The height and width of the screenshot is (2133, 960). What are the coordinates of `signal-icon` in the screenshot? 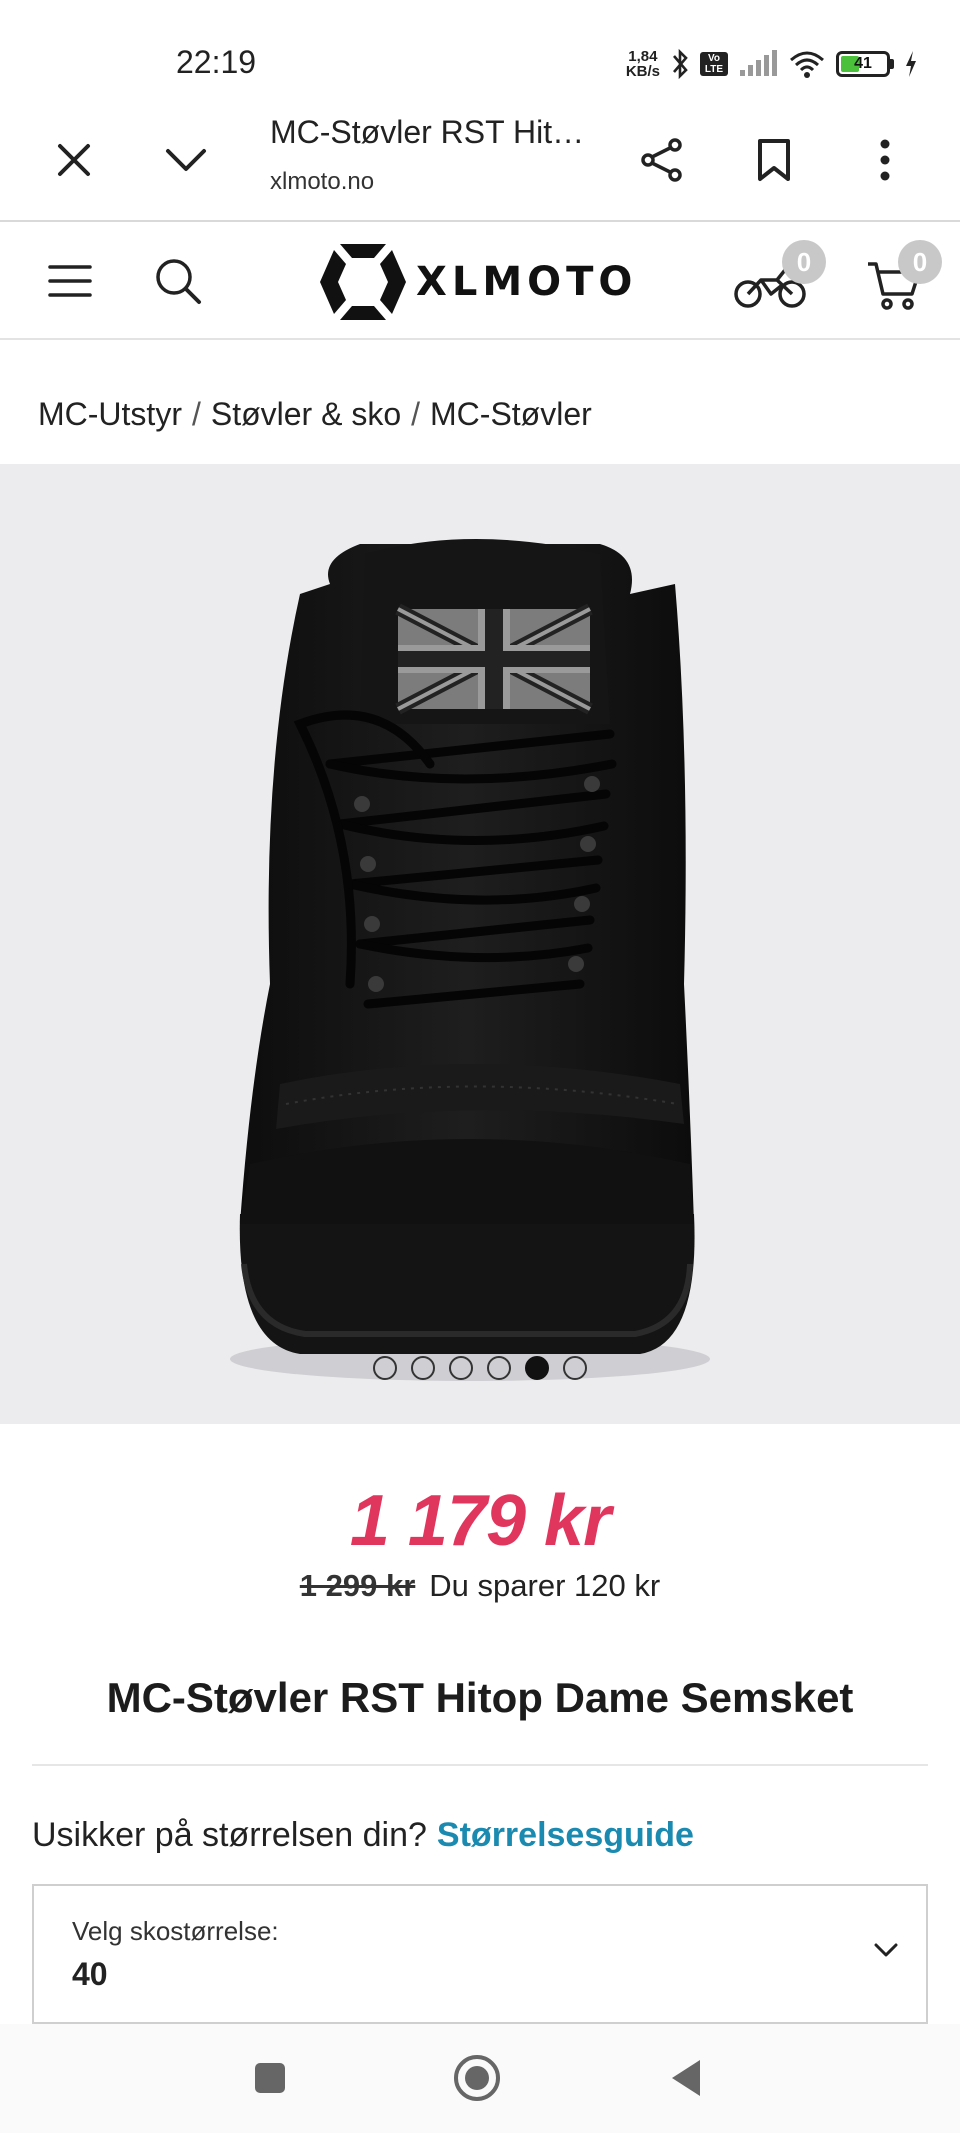 It's located at (758, 63).